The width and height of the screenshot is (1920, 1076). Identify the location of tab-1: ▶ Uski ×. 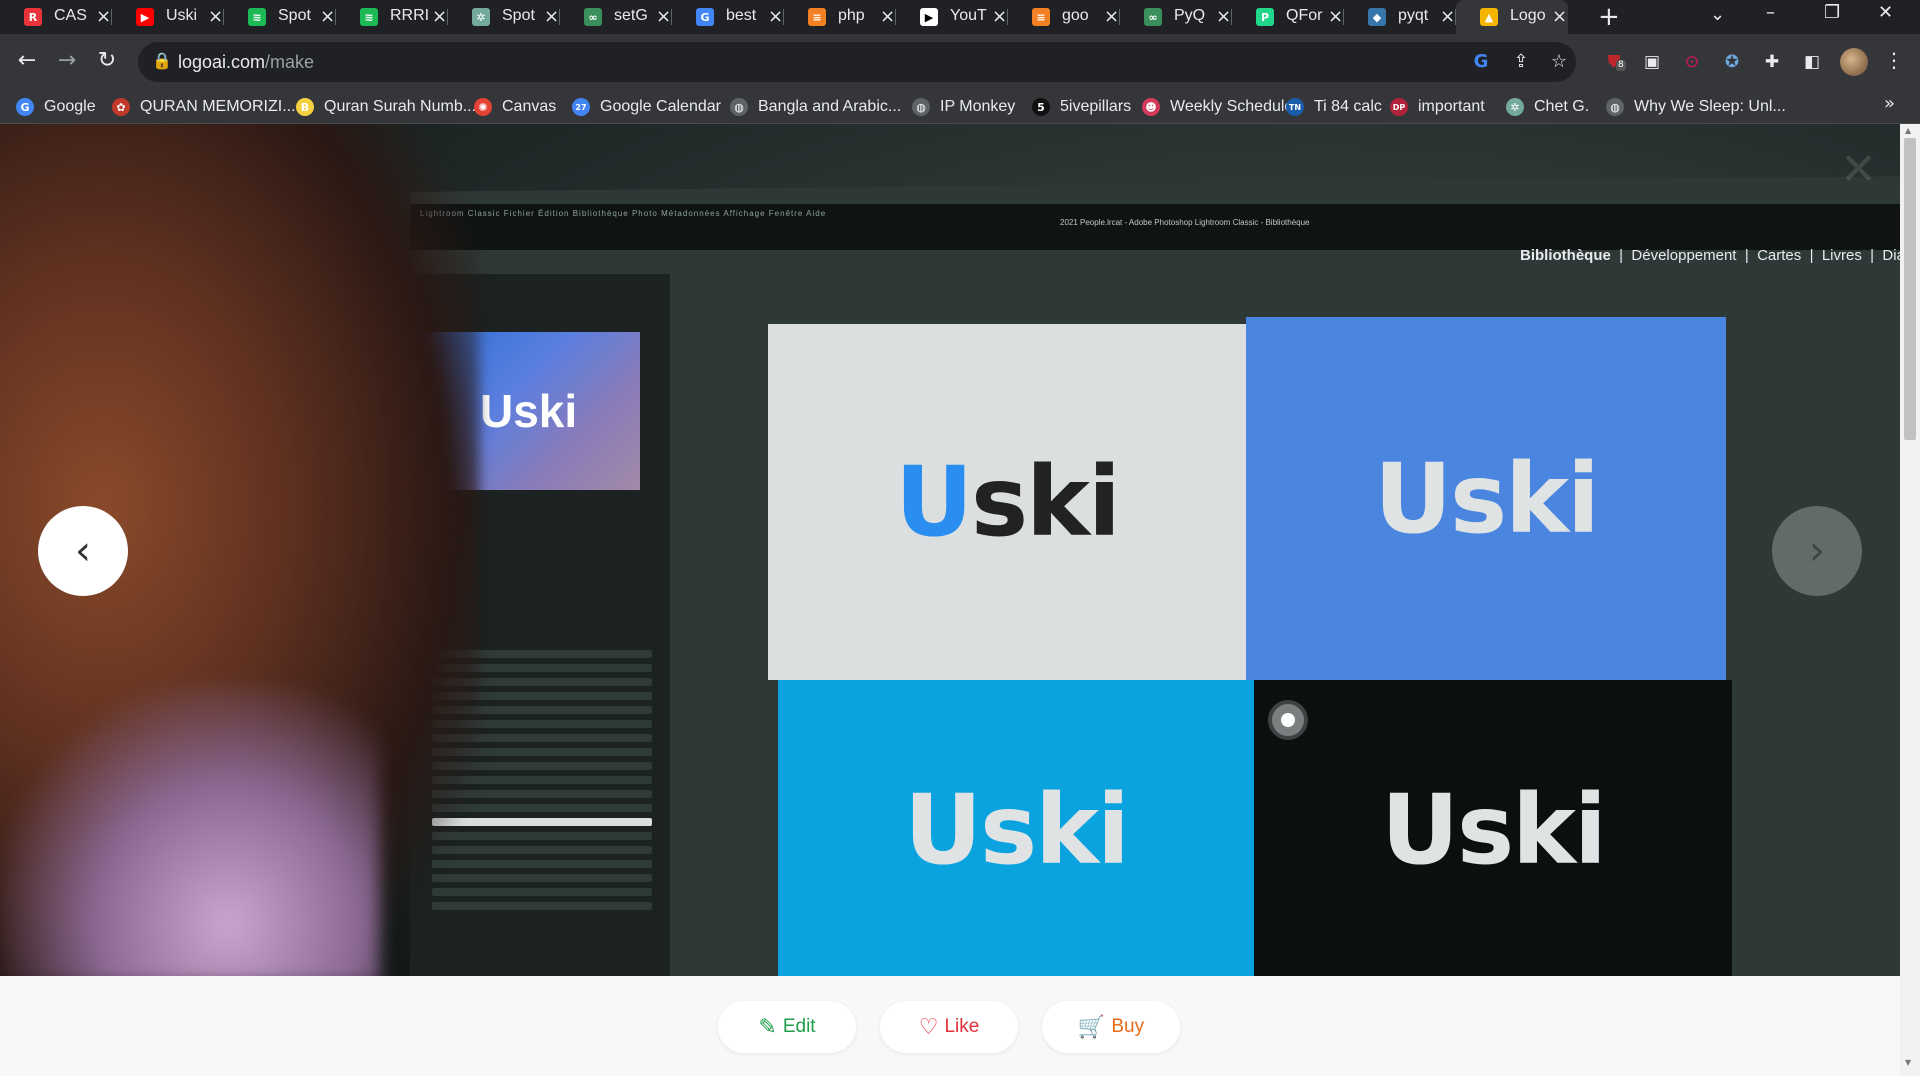
(168, 17).